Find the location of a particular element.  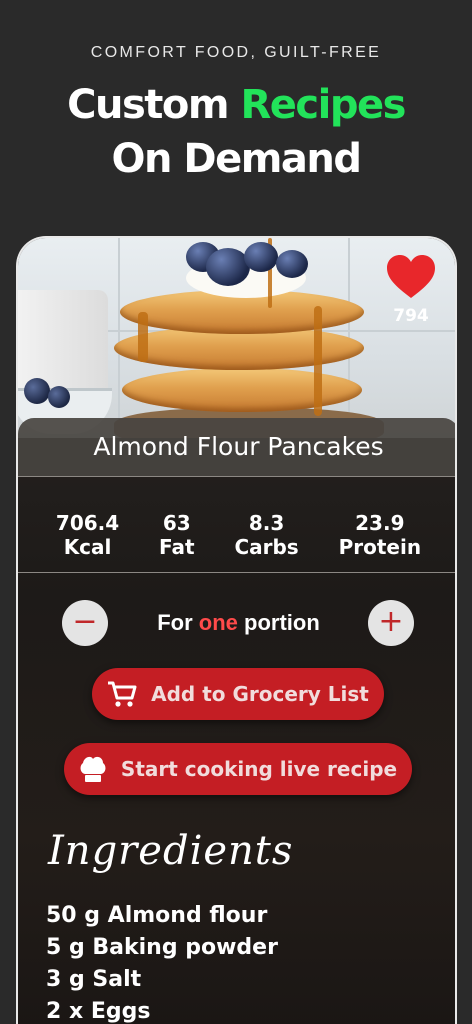

nutrient-value: 706.4 is located at coordinates (87, 523).